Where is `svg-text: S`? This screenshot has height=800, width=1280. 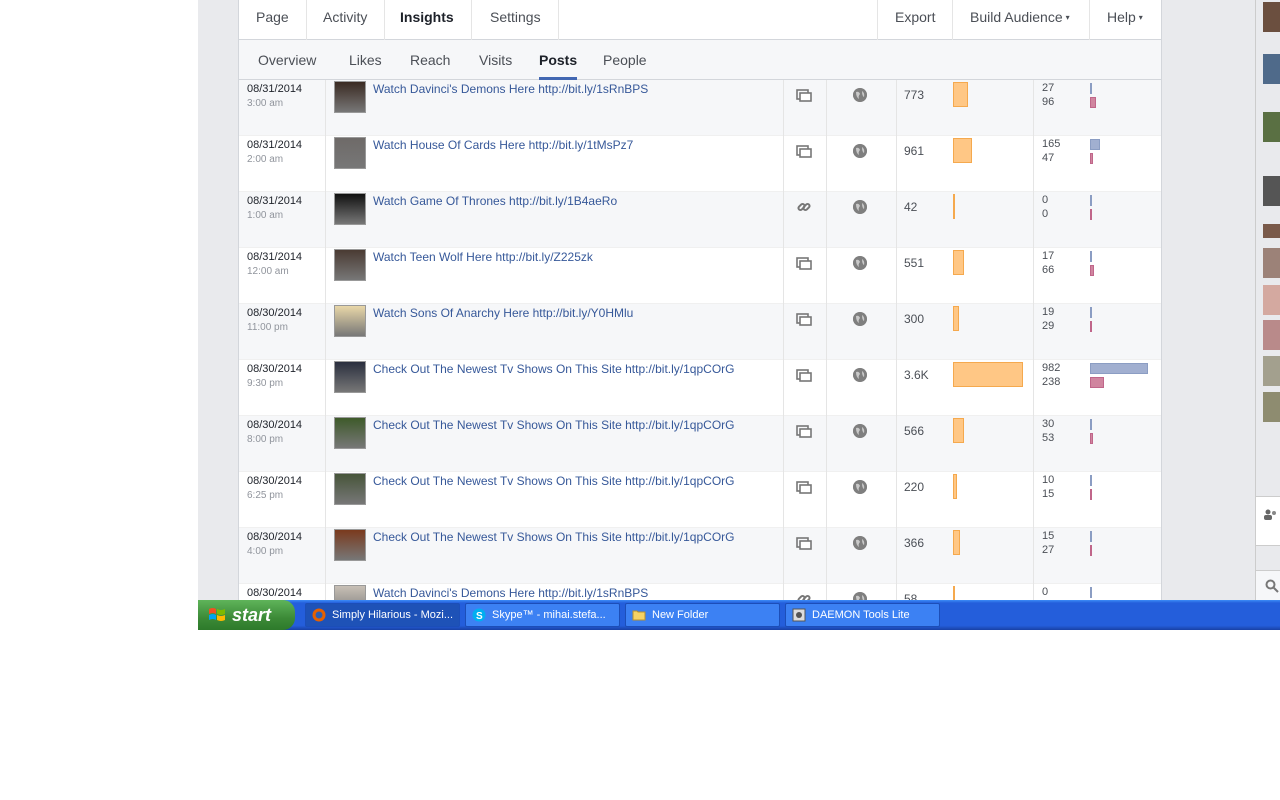
svg-text: S is located at coordinates (479, 616).